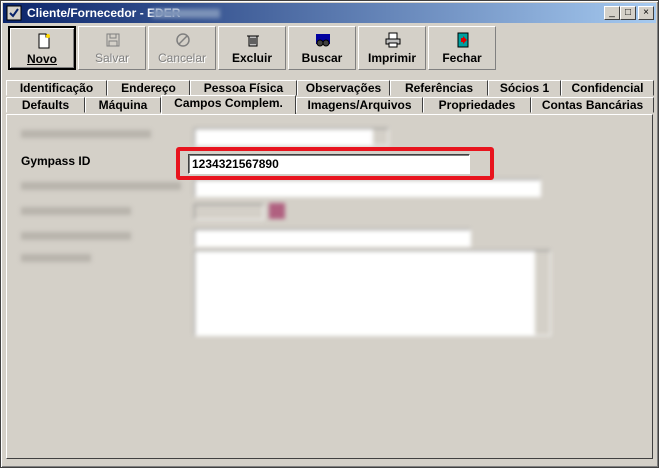 The height and width of the screenshot is (468, 659). What do you see at coordinates (186, 13) in the screenshot?
I see `title-redacted-area` at bounding box center [186, 13].